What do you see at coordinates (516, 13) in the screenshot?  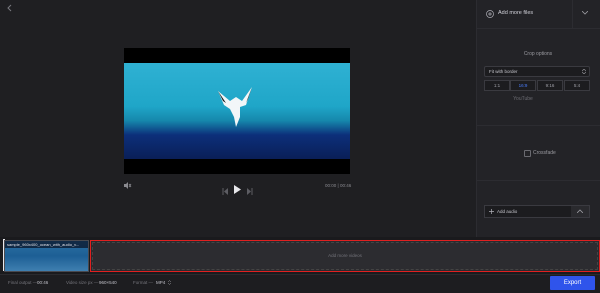 I see `add-more-files-label: Add more files` at bounding box center [516, 13].